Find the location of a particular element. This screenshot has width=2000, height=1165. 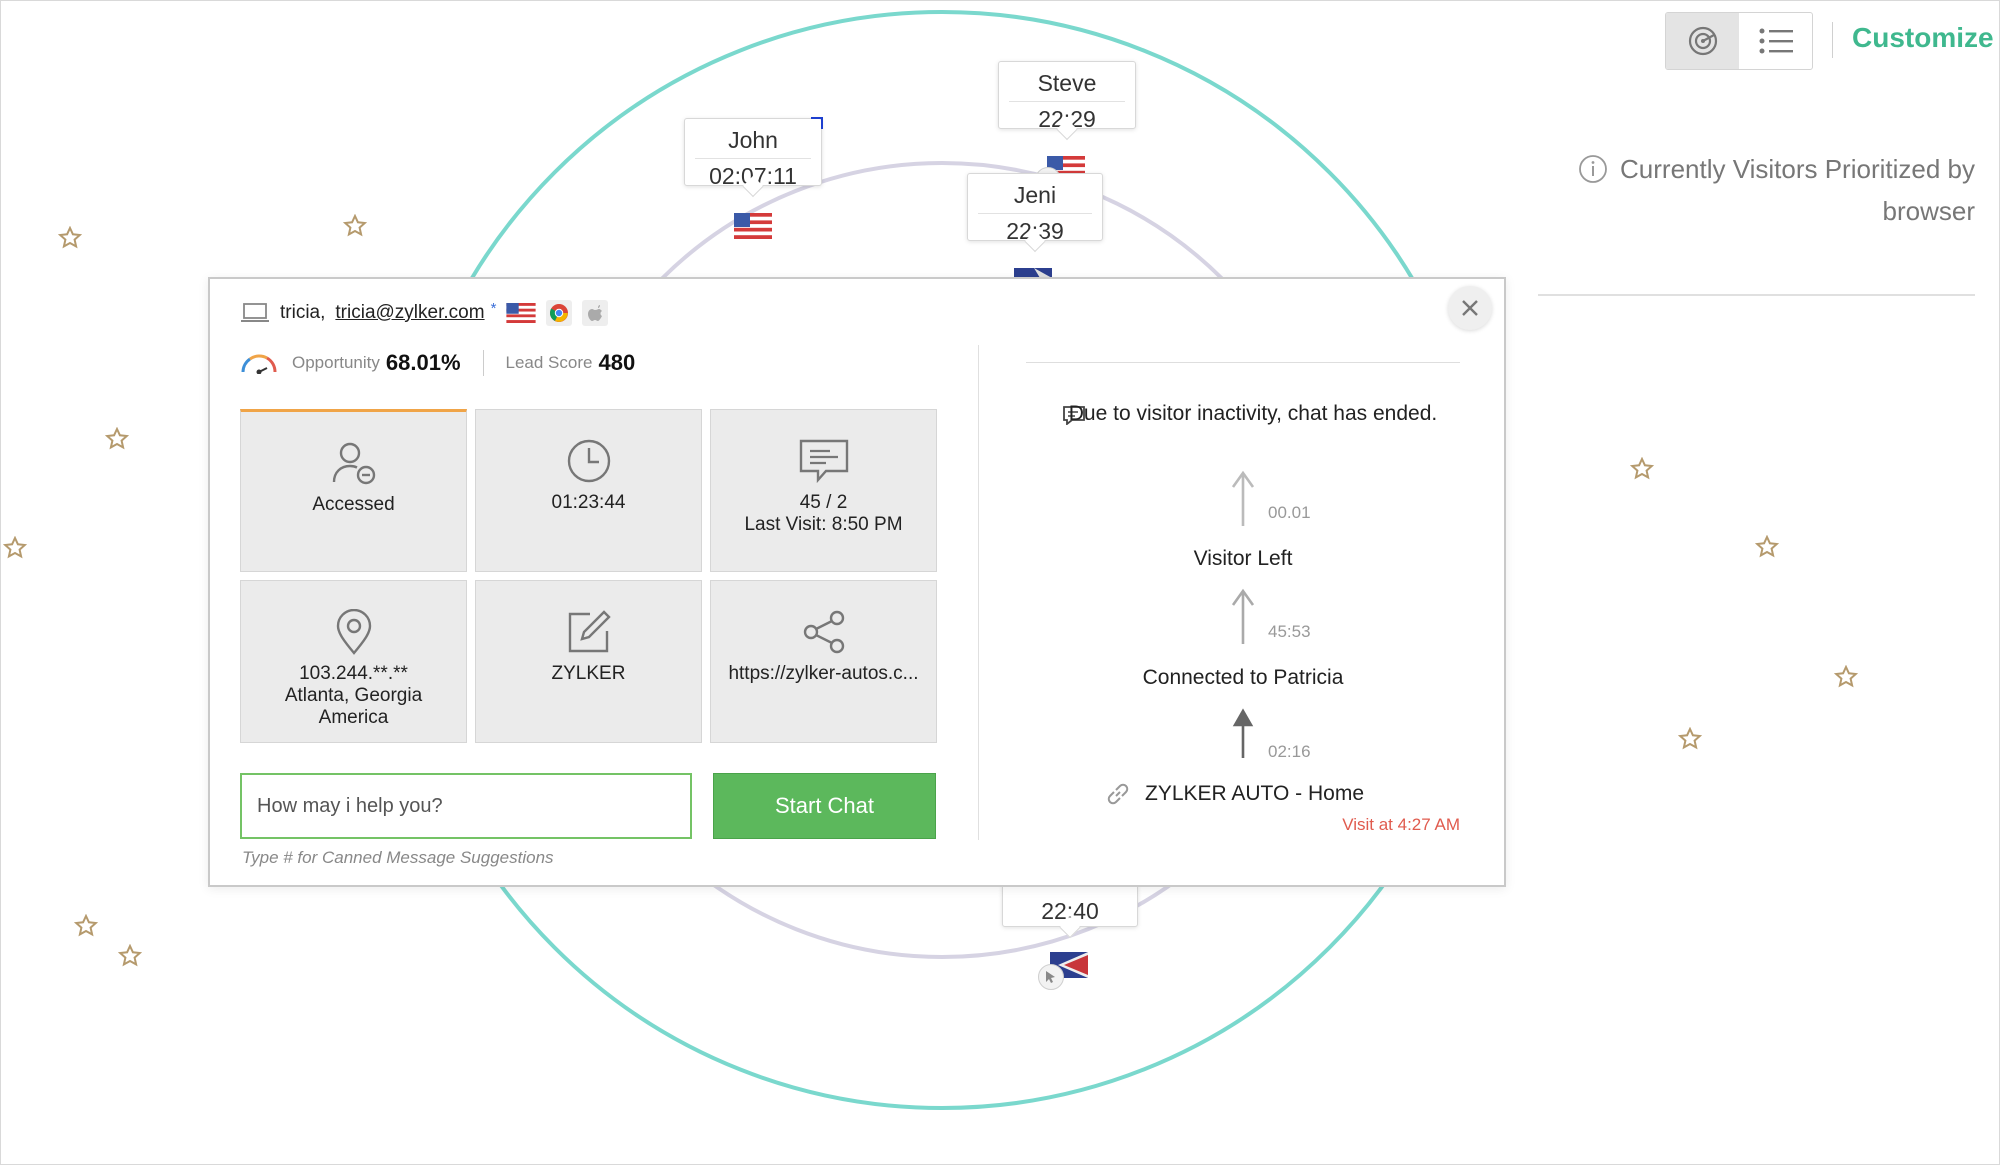

radar-icon is located at coordinates (1702, 41).